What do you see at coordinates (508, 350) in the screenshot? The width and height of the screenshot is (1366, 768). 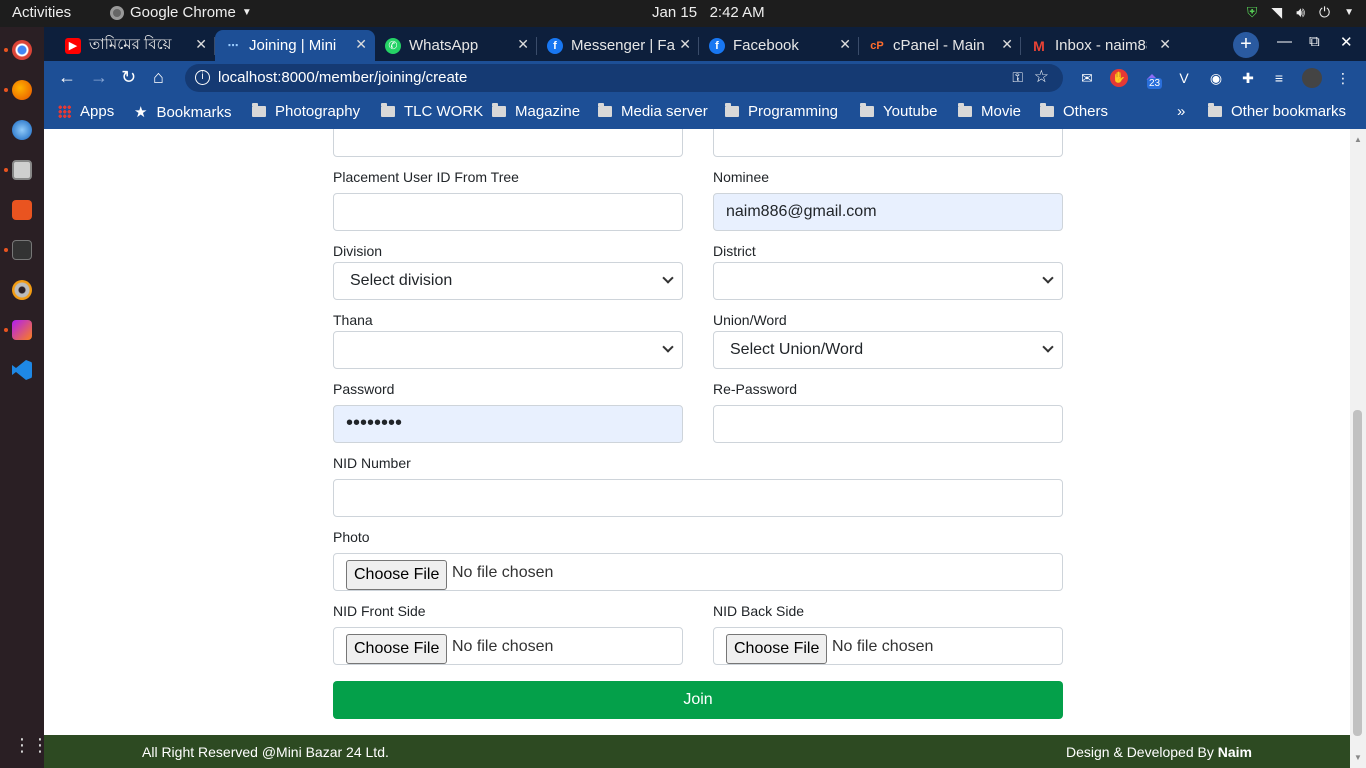 I see `thana-select` at bounding box center [508, 350].